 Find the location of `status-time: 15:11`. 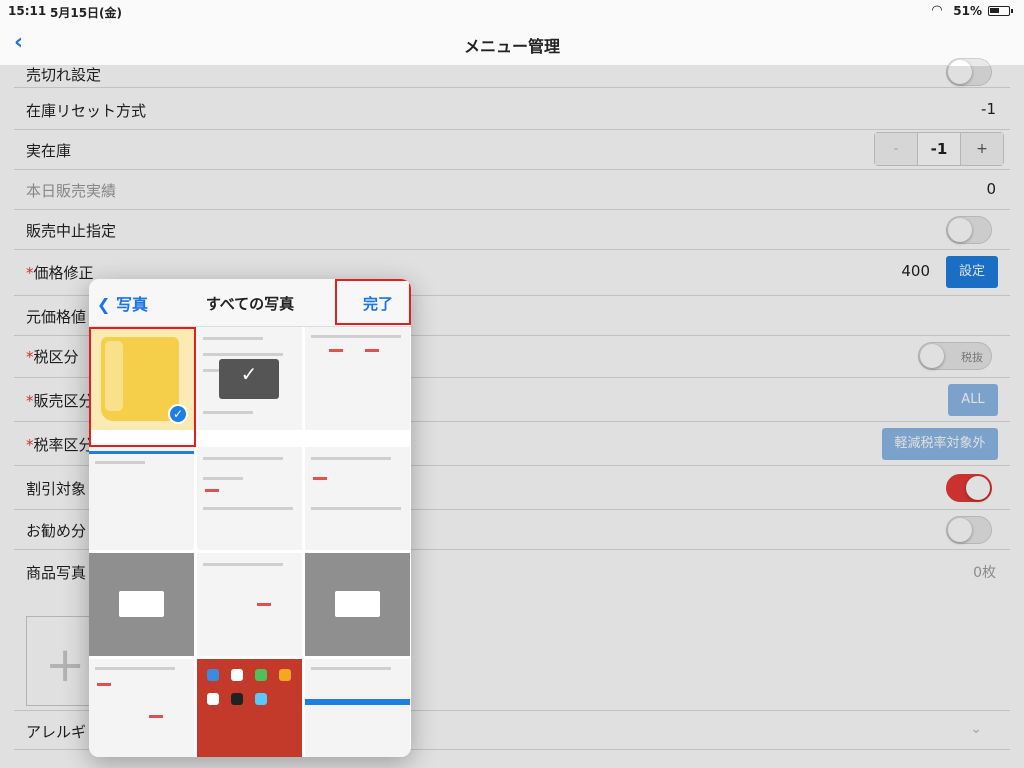

status-time: 15:11 is located at coordinates (27, 11).